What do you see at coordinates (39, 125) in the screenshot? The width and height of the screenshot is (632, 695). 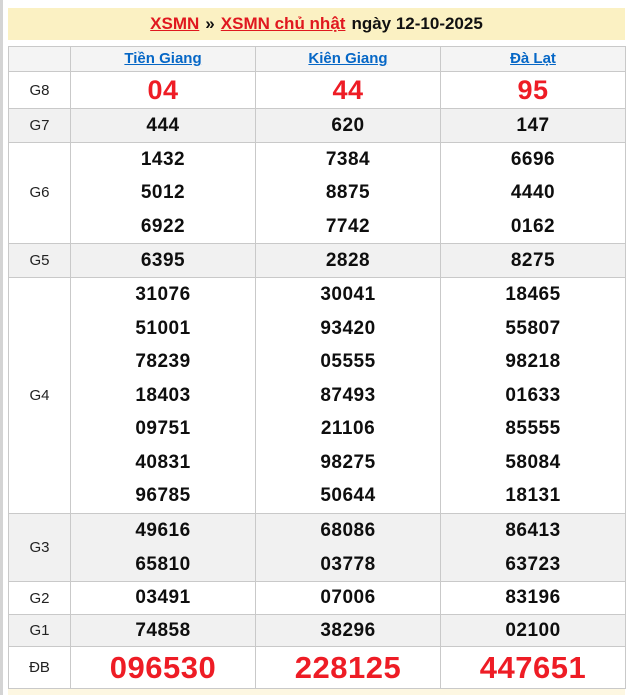 I see `prize-label: G7` at bounding box center [39, 125].